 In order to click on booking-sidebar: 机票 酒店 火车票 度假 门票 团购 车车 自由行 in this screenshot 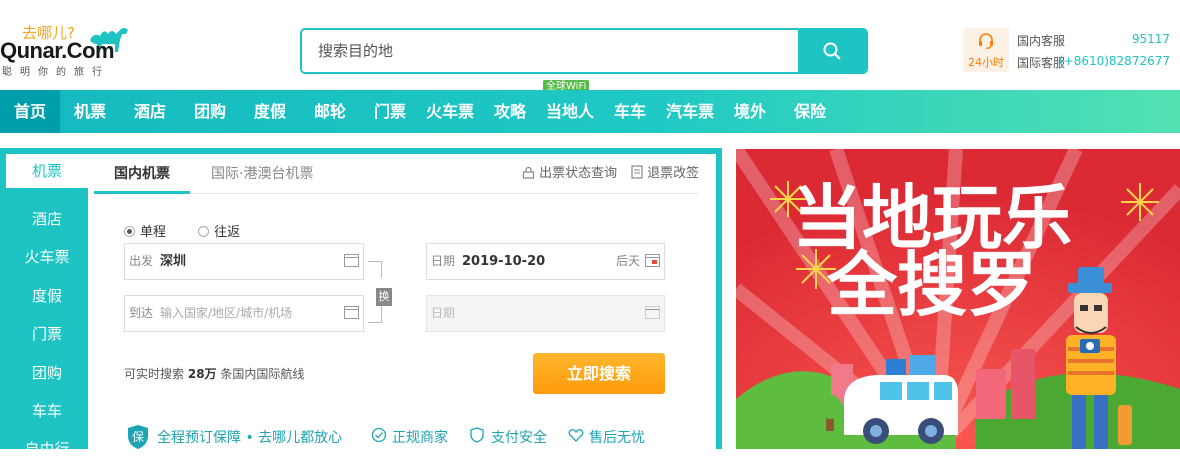, I will do `click(47, 306)`.